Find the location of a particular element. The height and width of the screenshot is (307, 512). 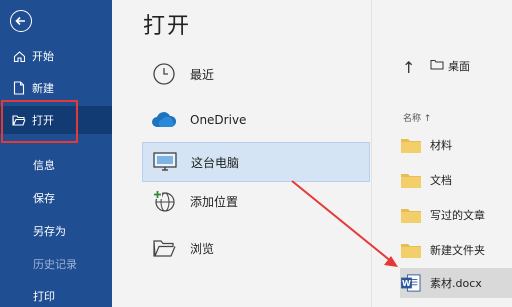

sidebar-item-home: 开始 is located at coordinates (56, 56).